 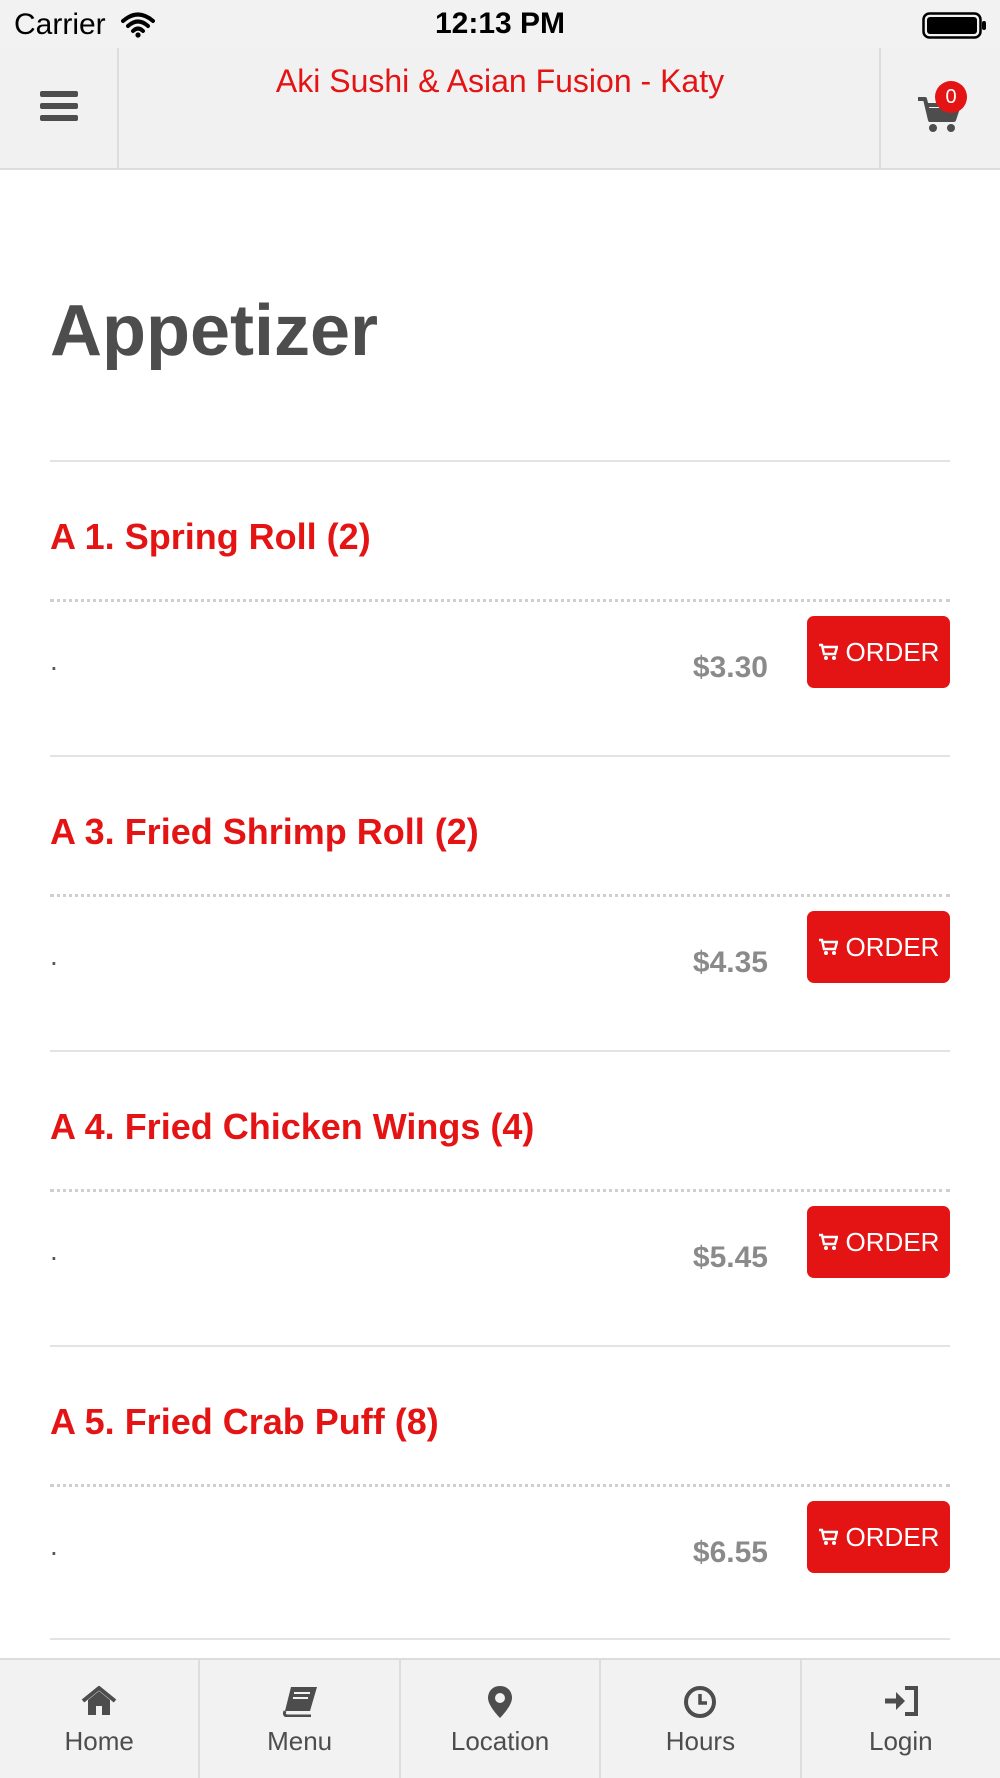 I want to click on status-time: 12:13 PM, so click(x=500, y=23).